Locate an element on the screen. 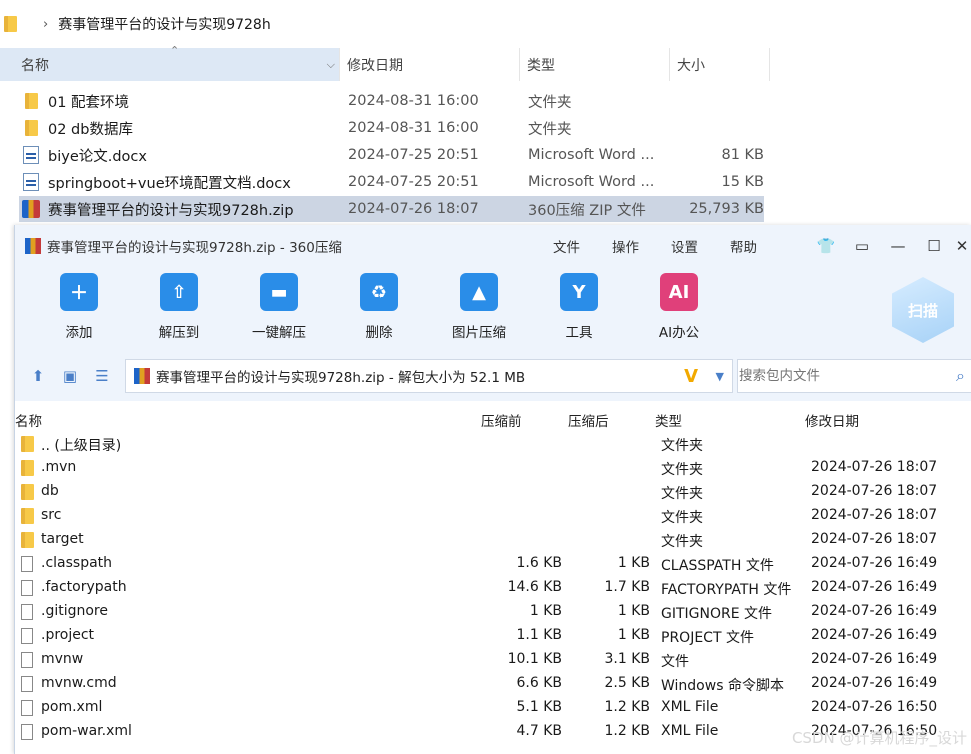 This screenshot has width=971, height=754. list-item: target 文件夹 2024-07-26 18:07 is located at coordinates (493, 540).